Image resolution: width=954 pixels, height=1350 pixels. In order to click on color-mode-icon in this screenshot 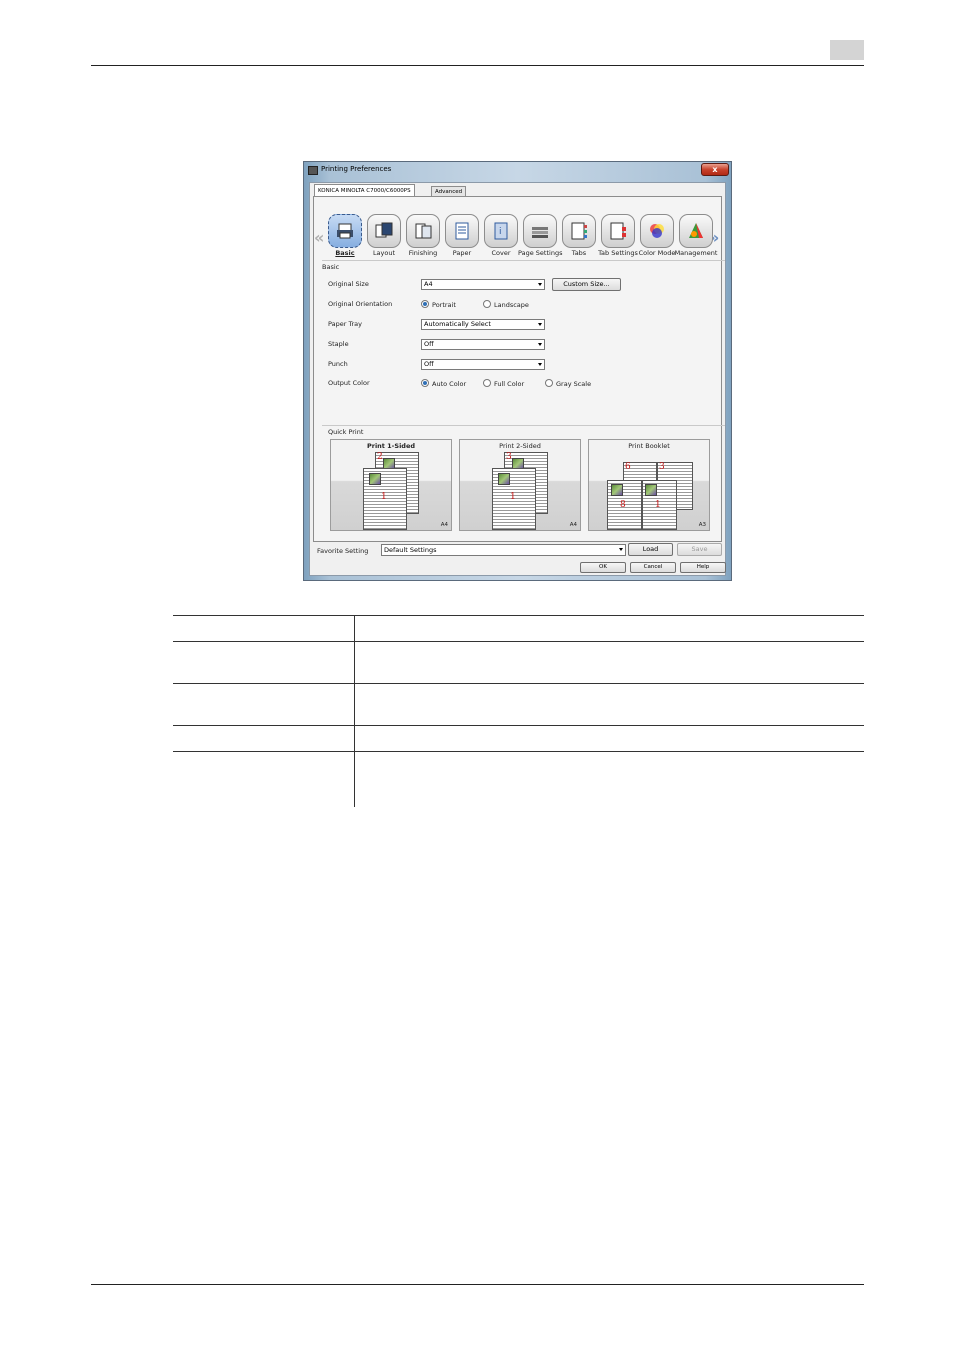, I will do `click(657, 231)`.